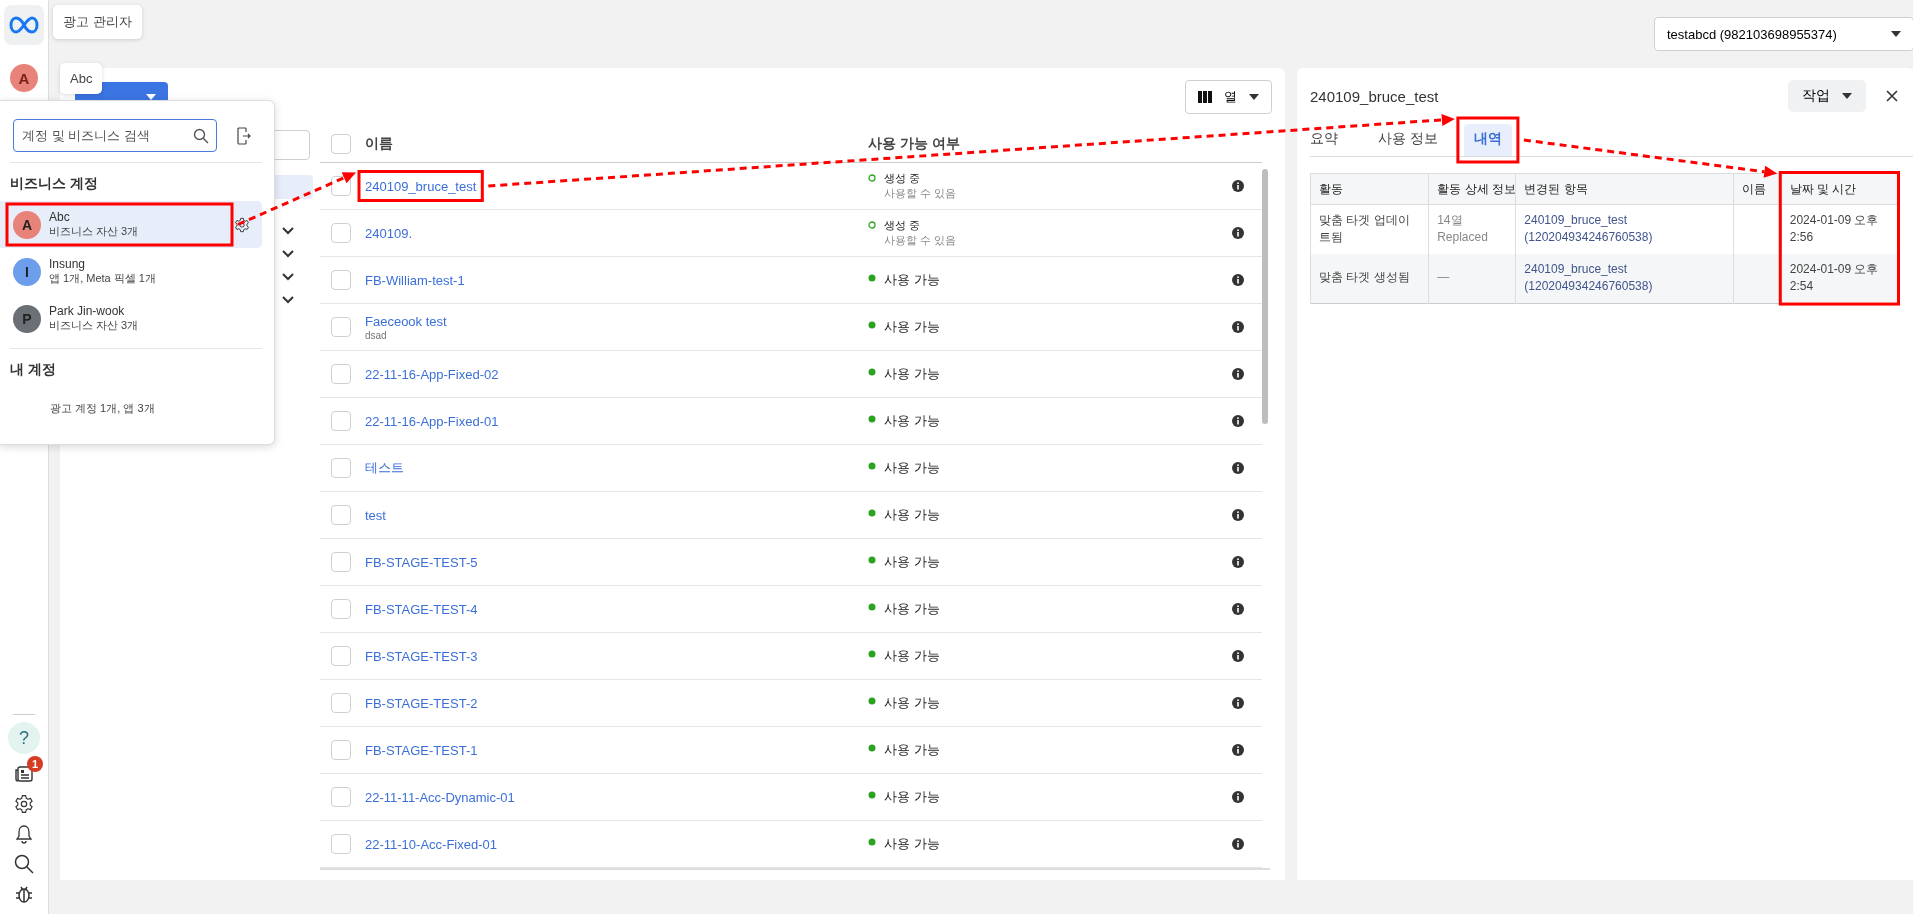 This screenshot has width=1913, height=914. Describe the element at coordinates (1892, 96) in the screenshot. I see `close-icon` at that location.